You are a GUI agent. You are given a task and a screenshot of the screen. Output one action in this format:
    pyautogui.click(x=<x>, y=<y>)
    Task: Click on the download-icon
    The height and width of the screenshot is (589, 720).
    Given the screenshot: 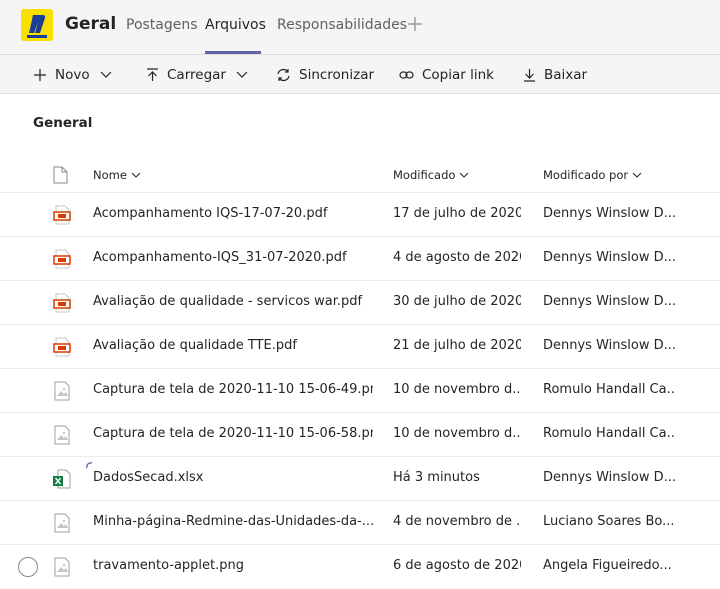 What is the action you would take?
    pyautogui.click(x=529, y=75)
    